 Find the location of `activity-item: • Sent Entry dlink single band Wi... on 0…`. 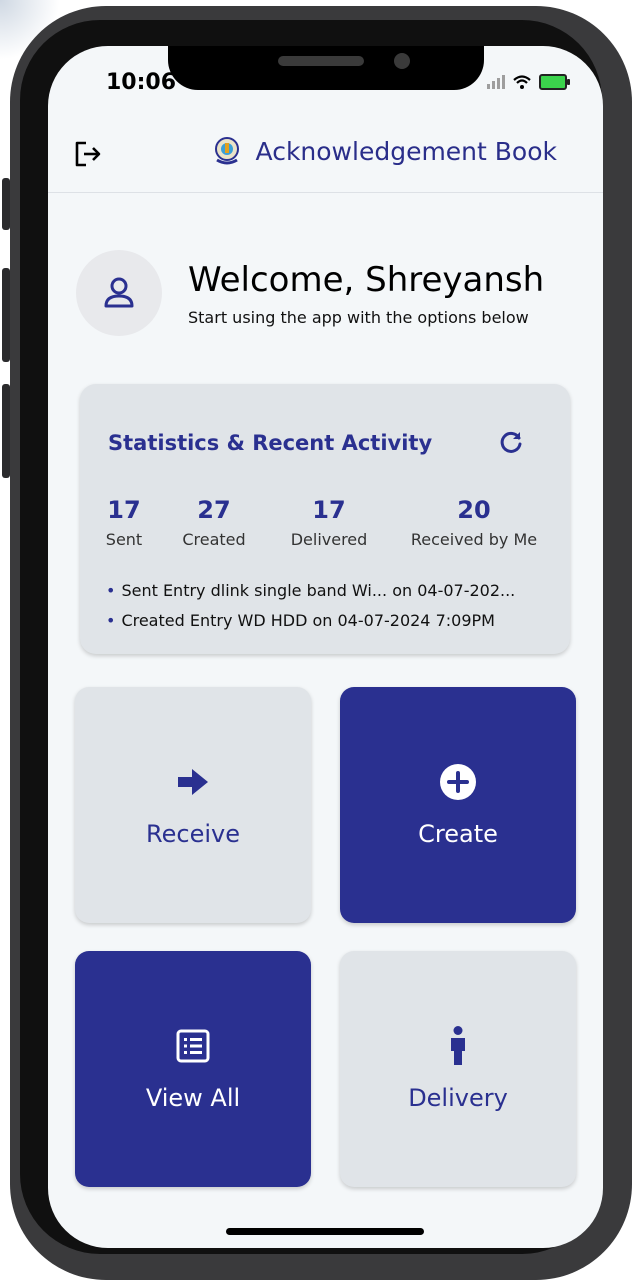

activity-item: • Sent Entry dlink single band Wi... on 0… is located at coordinates (331, 591).